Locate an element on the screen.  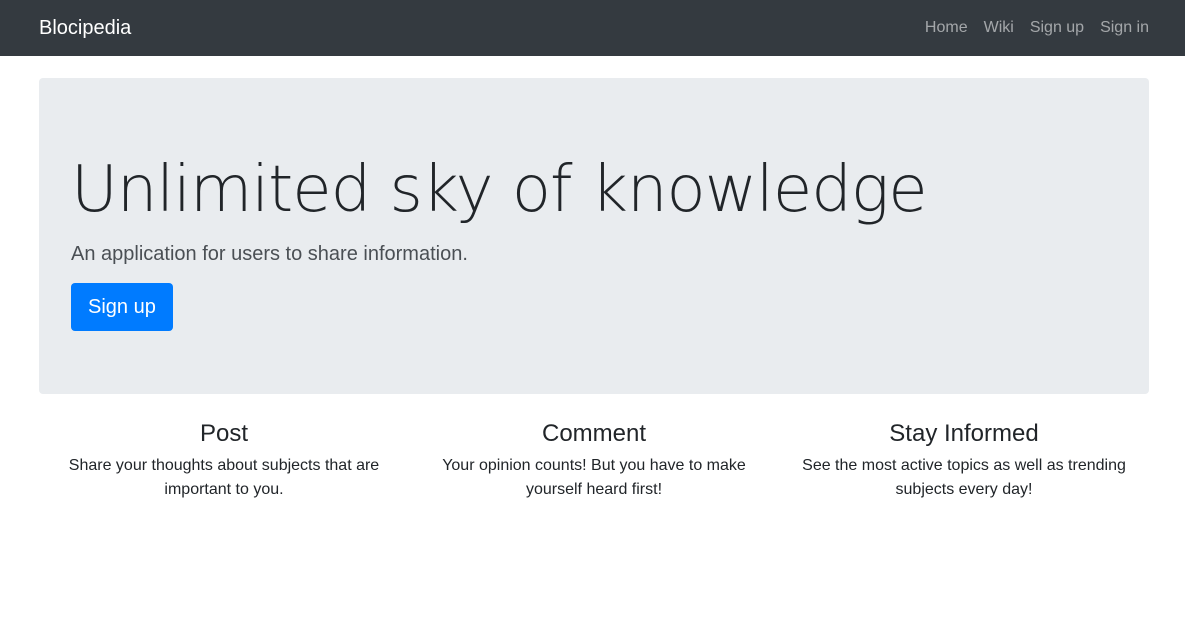
hero-title: Unlimited sky of knowledge is located at coordinates (499, 190).